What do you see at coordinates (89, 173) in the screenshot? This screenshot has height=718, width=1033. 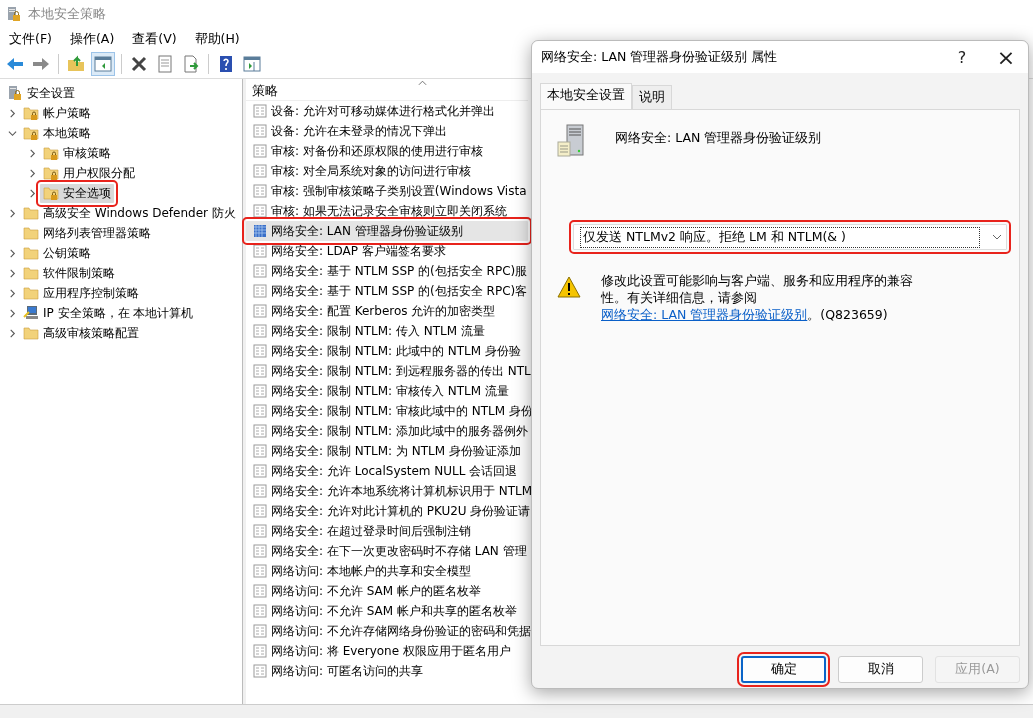 I see `tree-item: 用户权限分配` at bounding box center [89, 173].